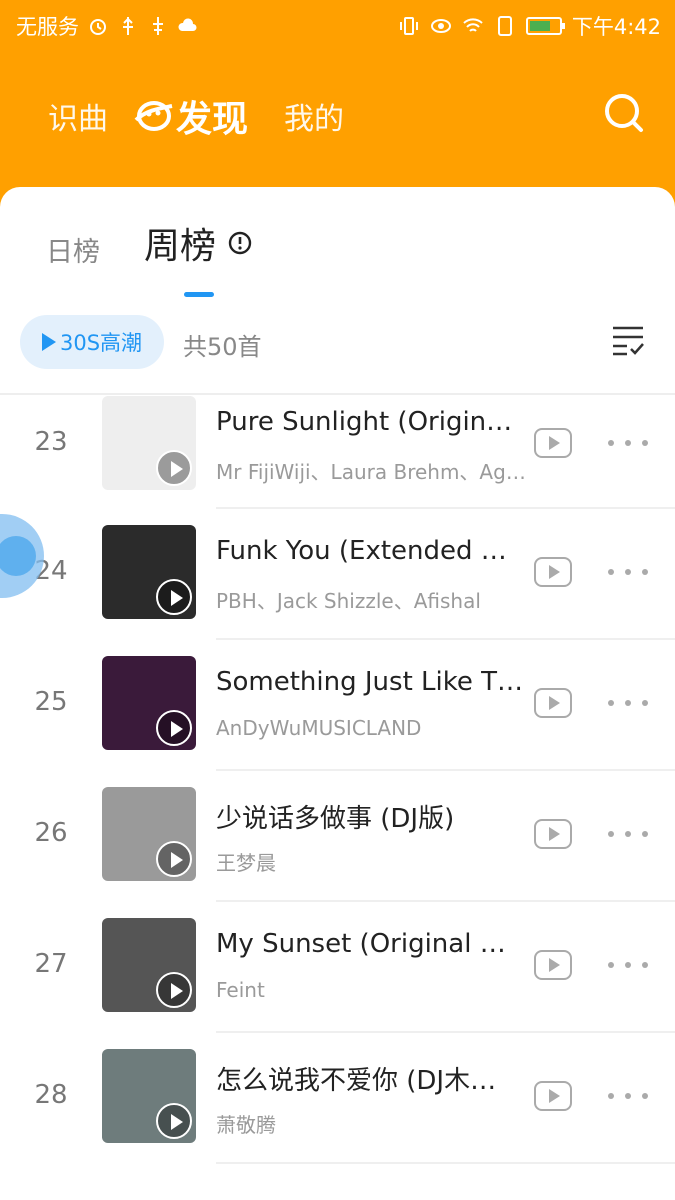  What do you see at coordinates (240, 990) in the screenshot?
I see `song-artist: Feint` at bounding box center [240, 990].